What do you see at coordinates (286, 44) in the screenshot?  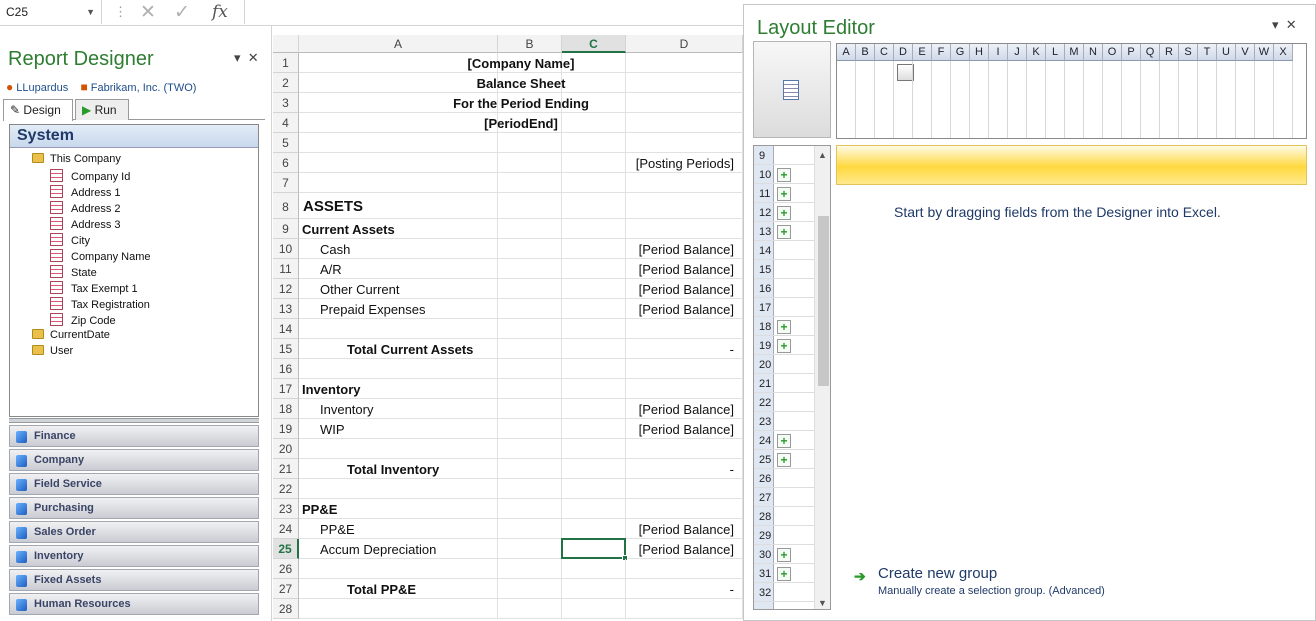 I see `select-all-corner` at bounding box center [286, 44].